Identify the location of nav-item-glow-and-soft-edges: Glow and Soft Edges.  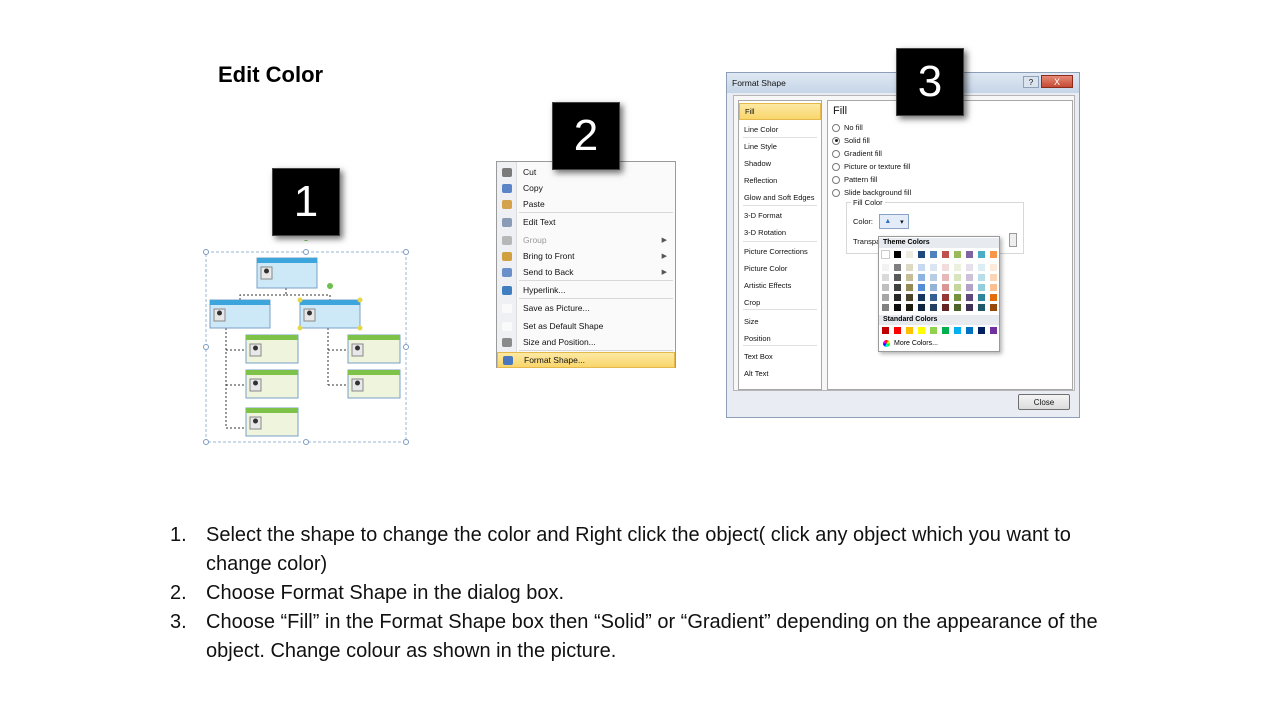
(780, 197).